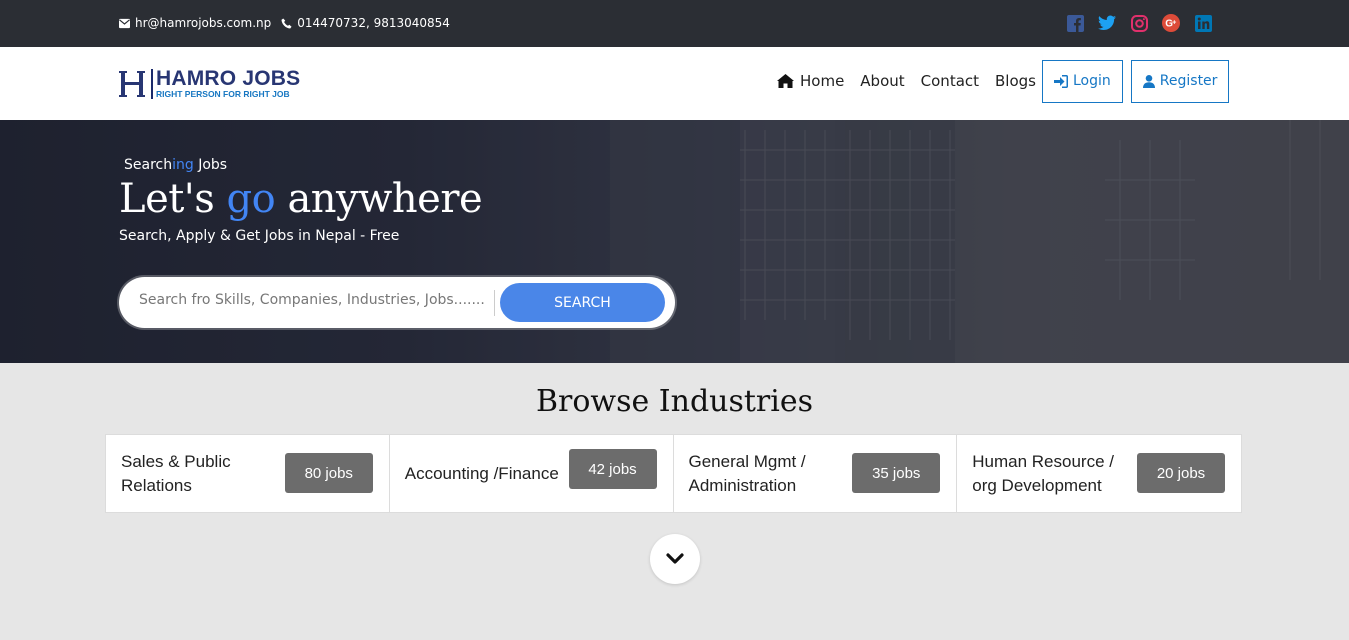 This screenshot has width=1349, height=640. I want to click on hero-title-b: go, so click(251, 199).